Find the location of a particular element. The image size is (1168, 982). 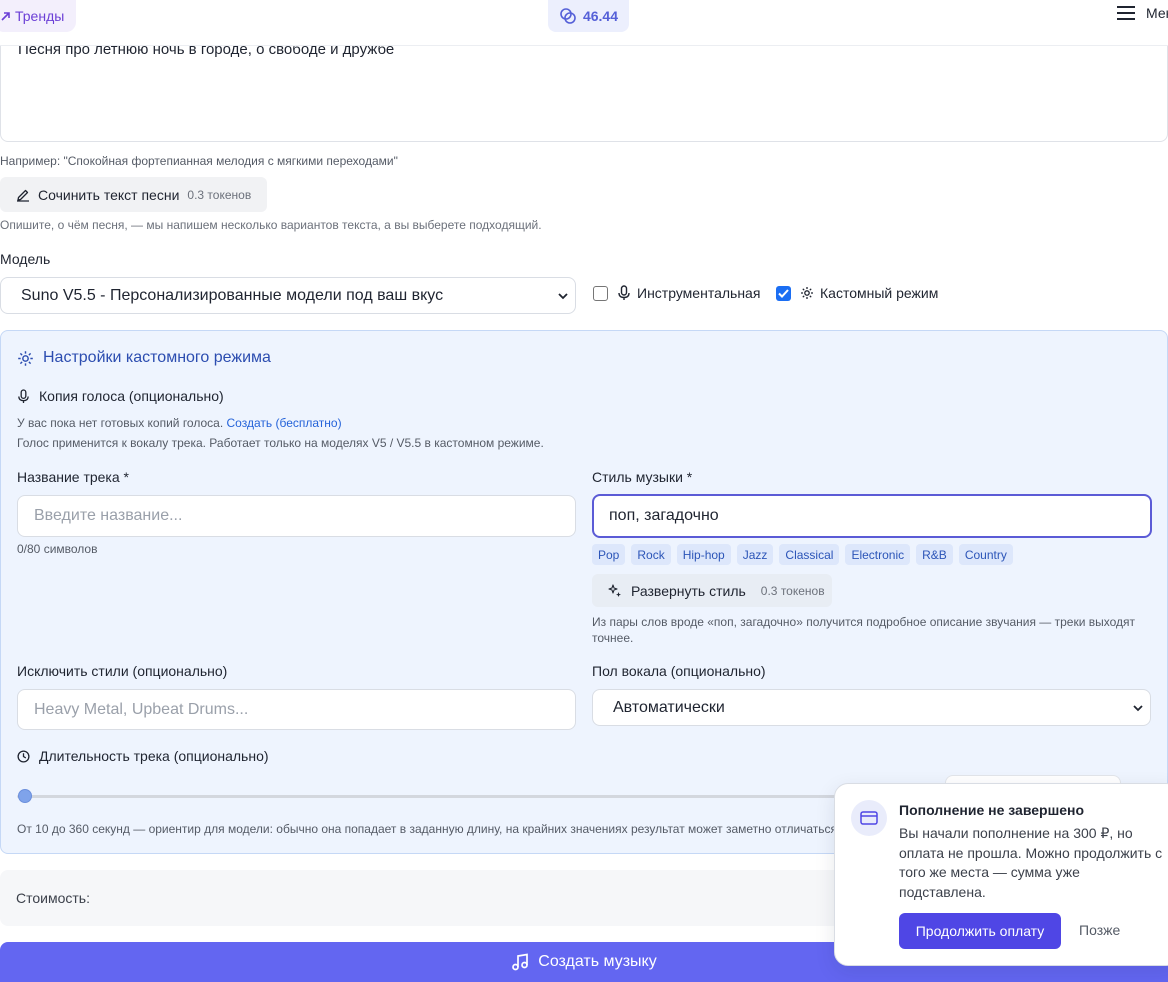

music-style-label: Стиль музыки * is located at coordinates (642, 477).